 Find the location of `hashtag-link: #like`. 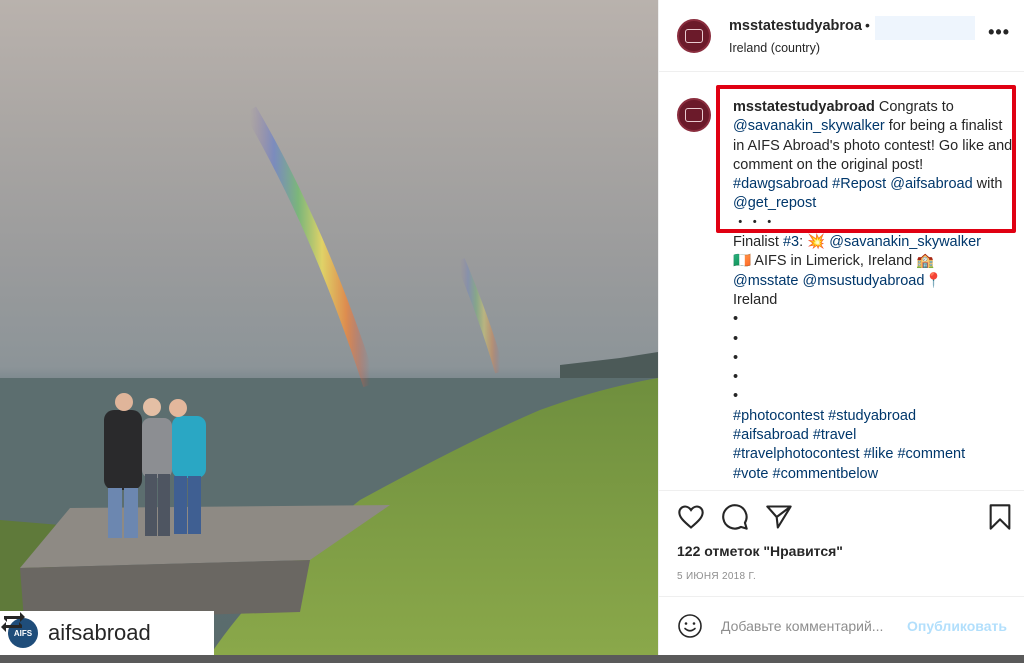

hashtag-link: #like is located at coordinates (879, 454).